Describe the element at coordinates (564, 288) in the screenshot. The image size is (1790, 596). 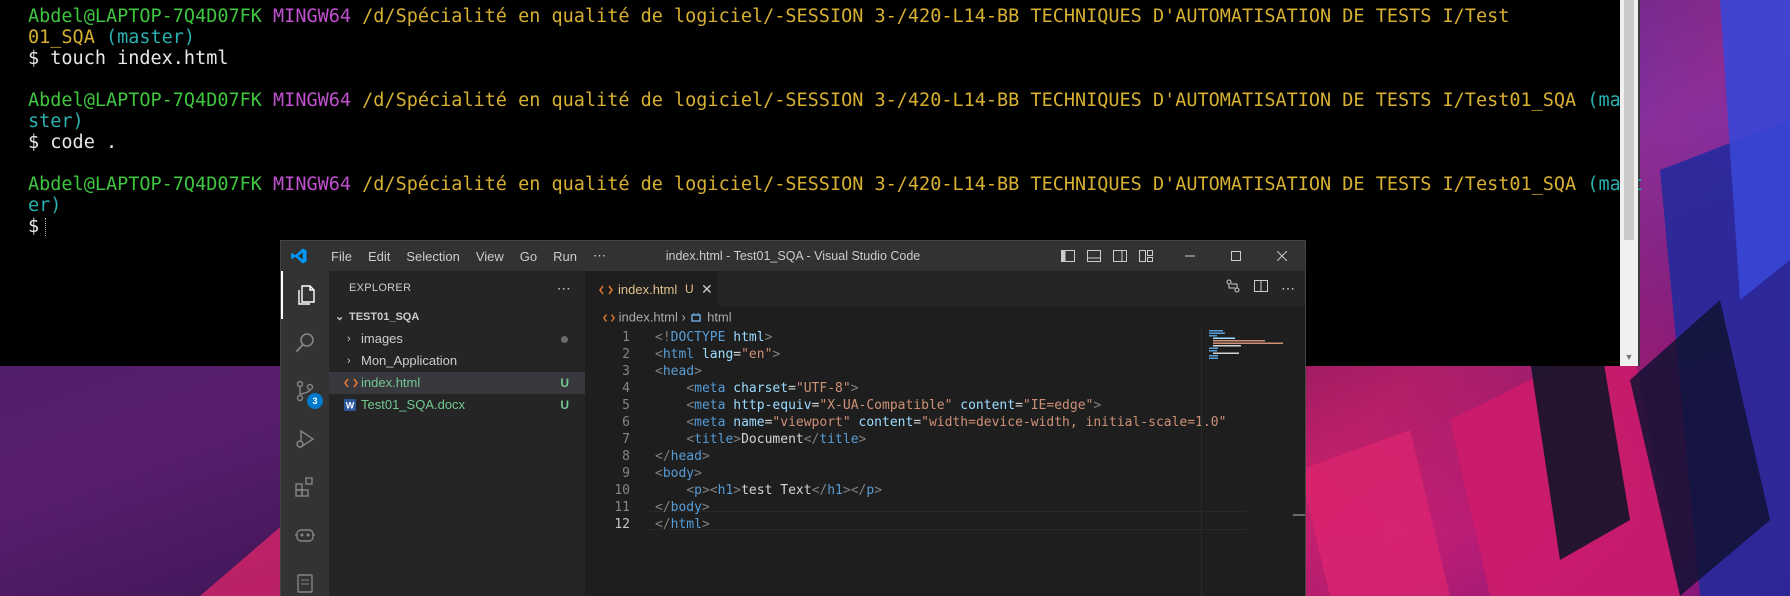
I see `explorer-more-icon: ⋯` at that location.